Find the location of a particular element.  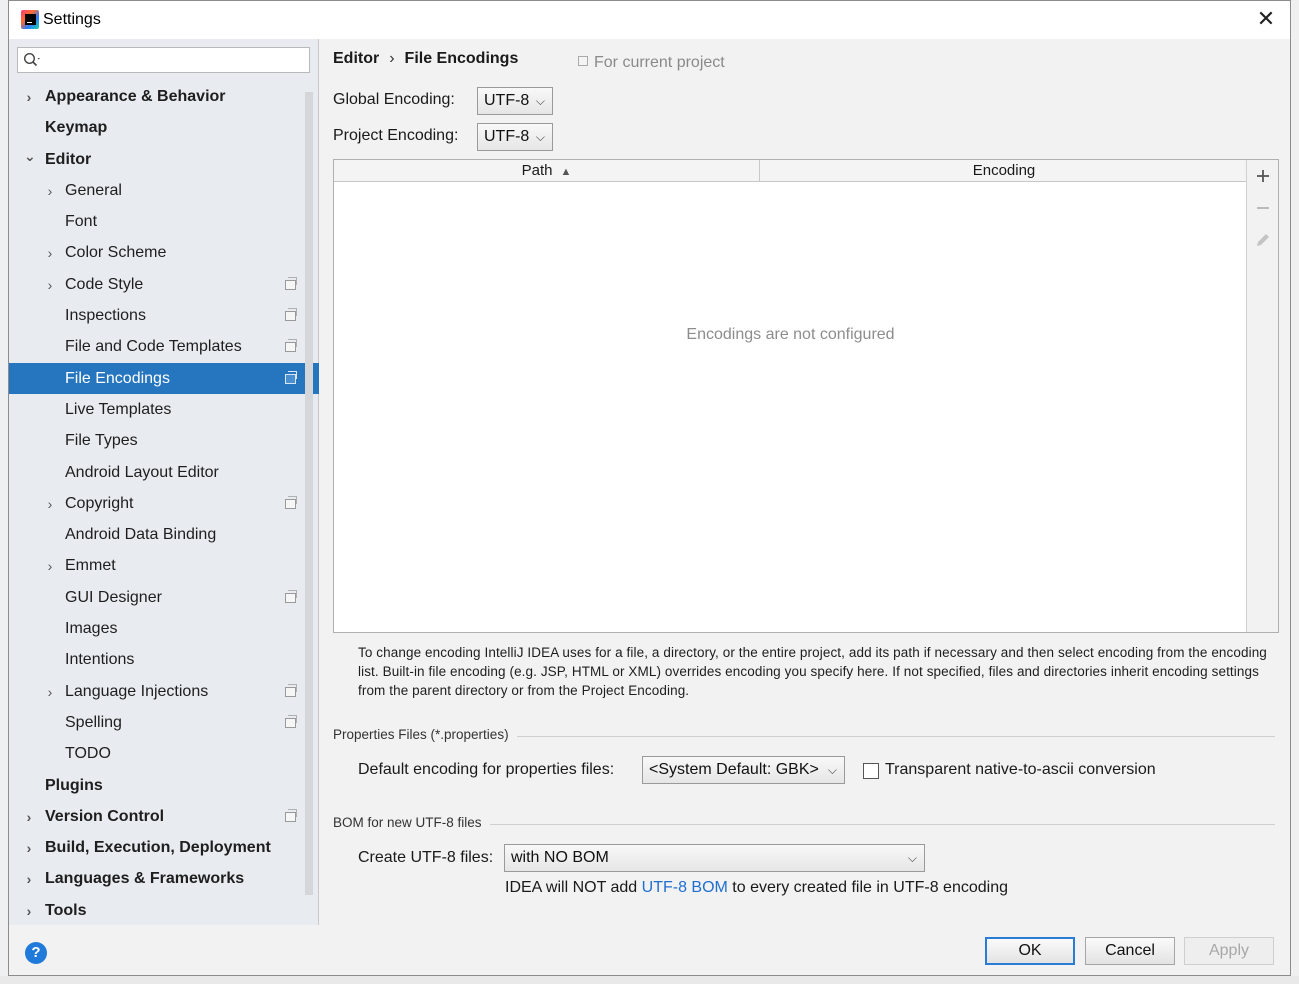

bom-note-prefix: IDEA will NOT add is located at coordinates (573, 887).